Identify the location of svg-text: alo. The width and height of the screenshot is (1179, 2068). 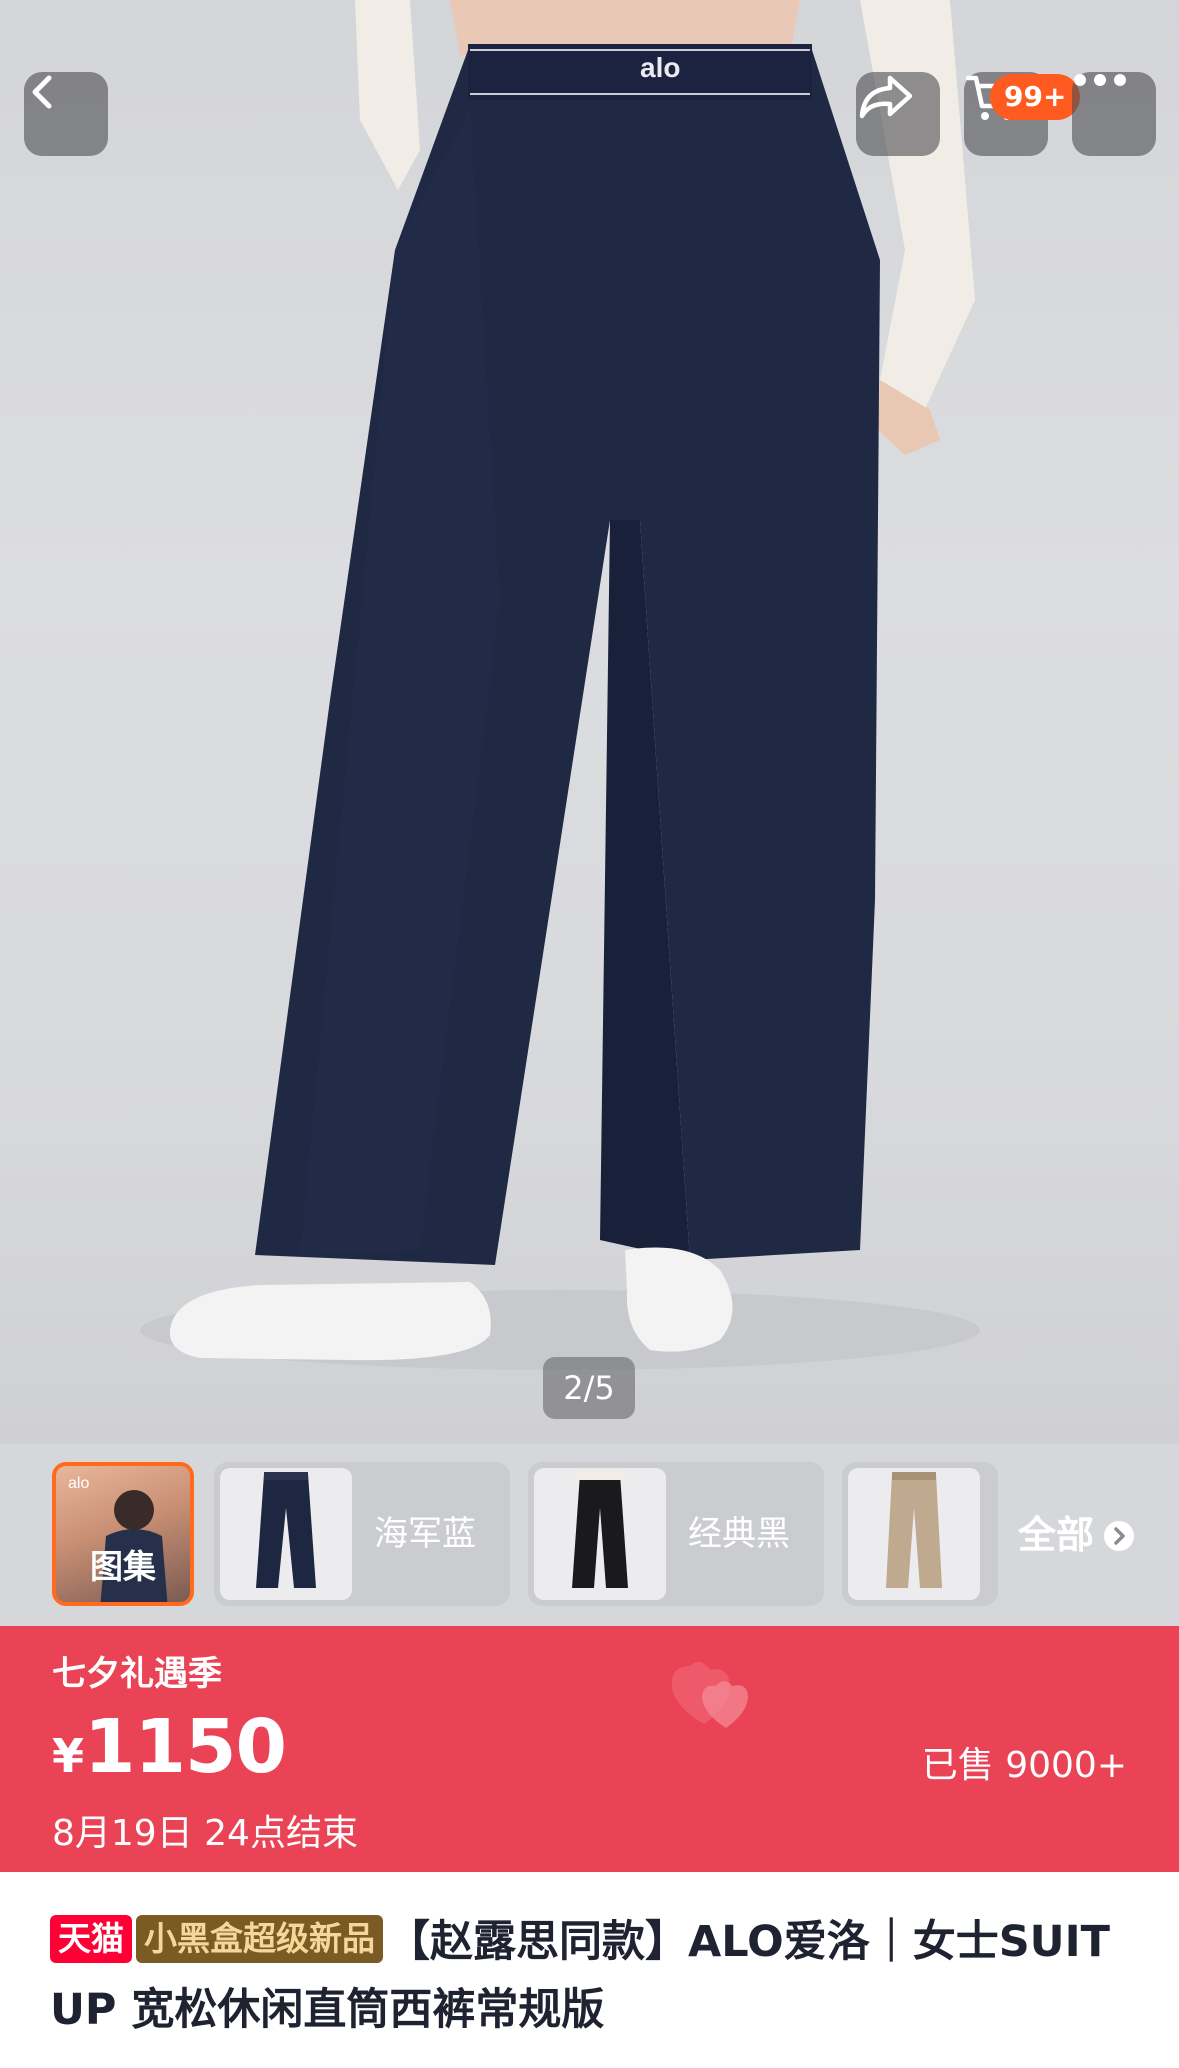
(78, 1483).